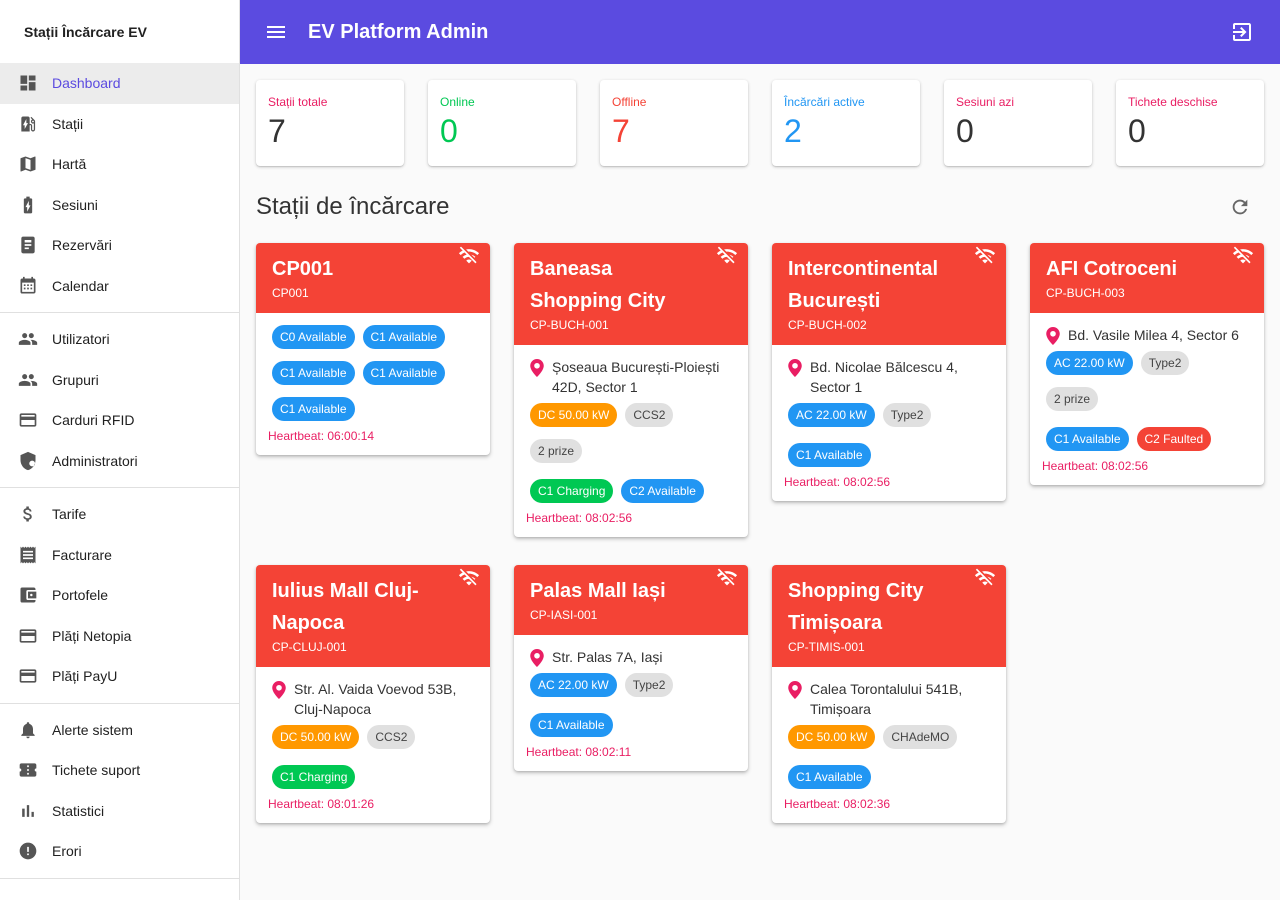  Describe the element at coordinates (28, 286) in the screenshot. I see `calendar-icon` at that location.